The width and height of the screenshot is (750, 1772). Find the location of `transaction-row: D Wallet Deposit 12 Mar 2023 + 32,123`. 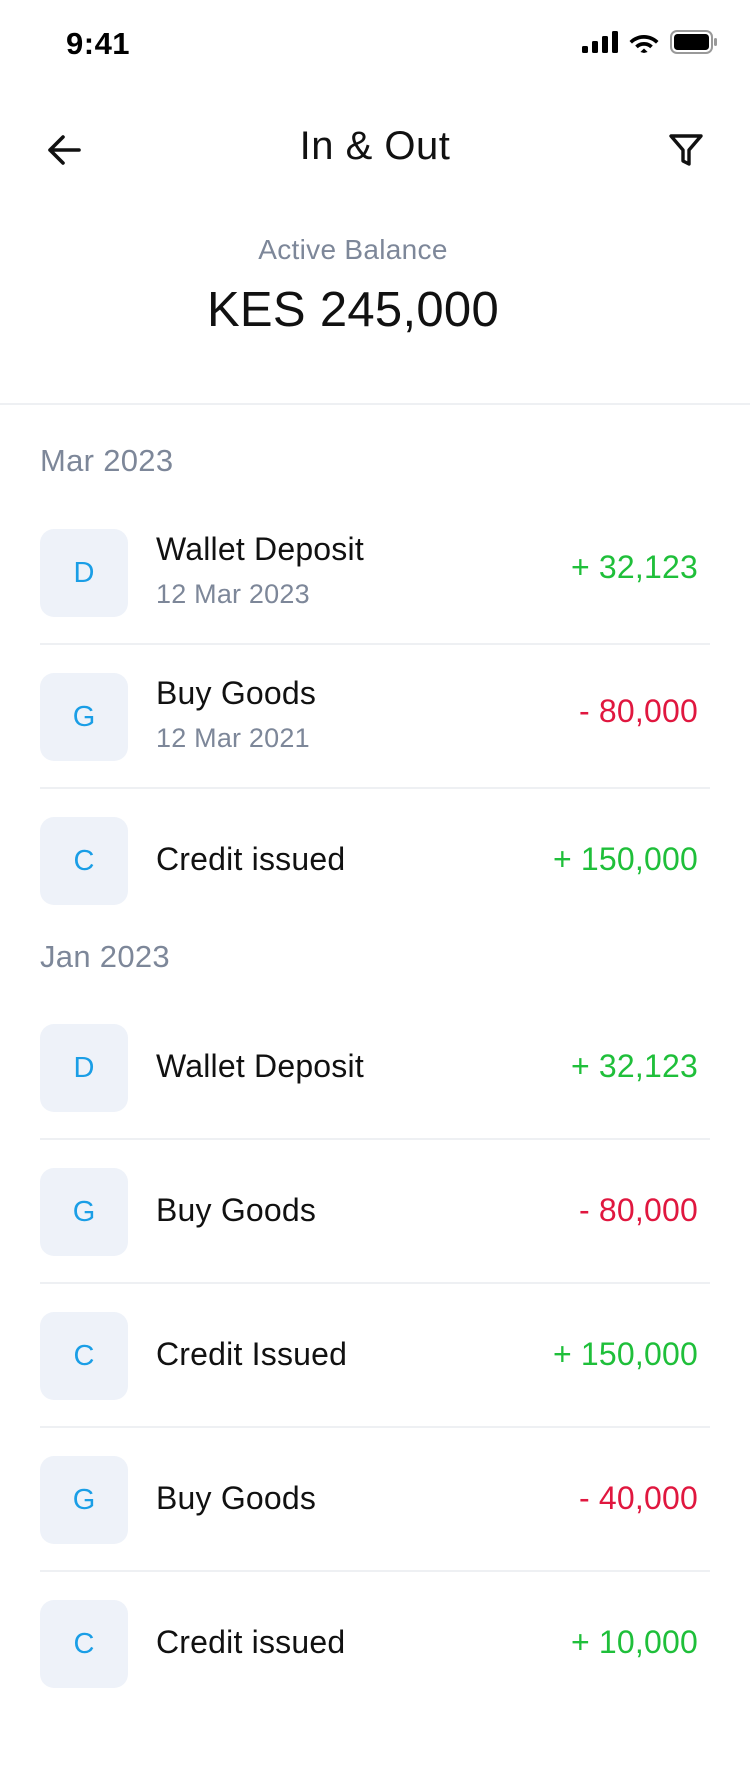

transaction-row: D Wallet Deposit 12 Mar 2023 + 32,123 is located at coordinates (375, 573).